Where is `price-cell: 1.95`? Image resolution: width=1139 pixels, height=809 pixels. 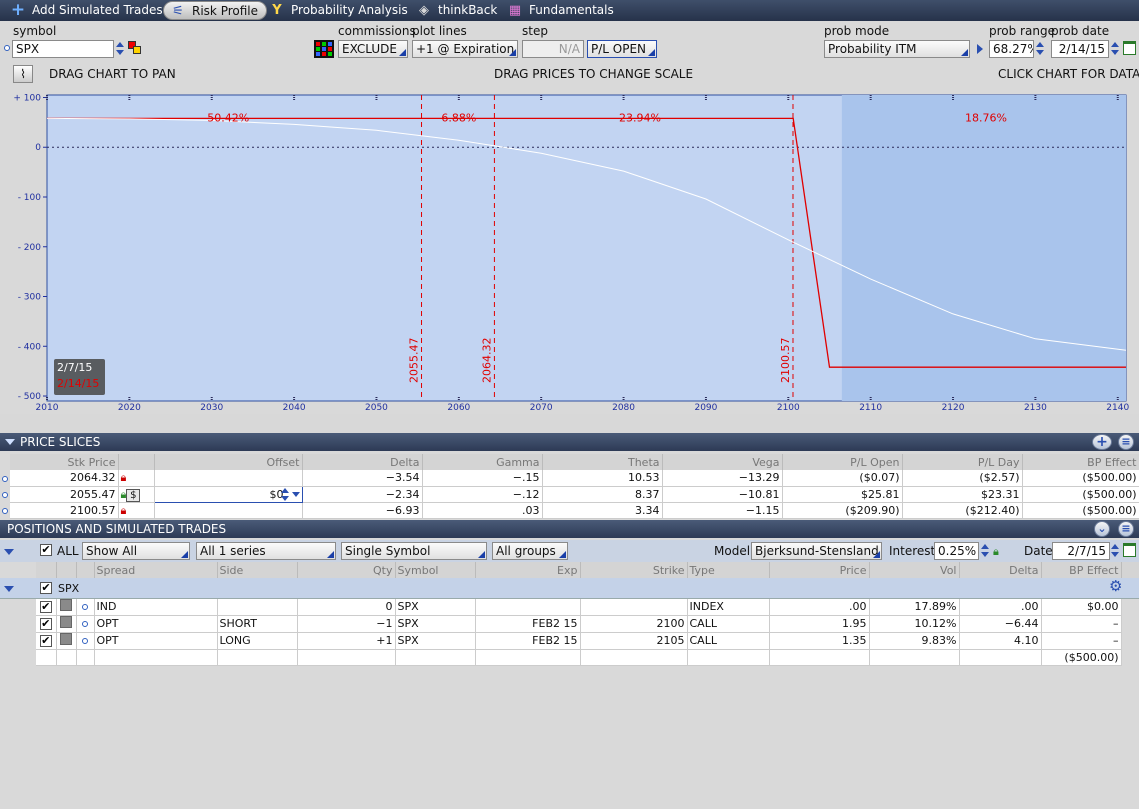
price-cell: 1.95 is located at coordinates (819, 624).